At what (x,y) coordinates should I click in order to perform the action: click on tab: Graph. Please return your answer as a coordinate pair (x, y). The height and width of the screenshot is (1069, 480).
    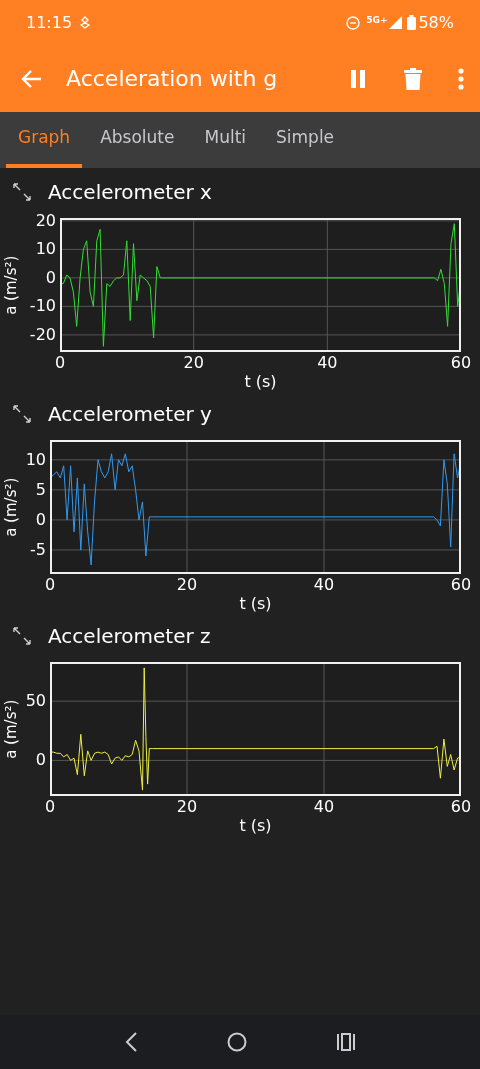
    Looking at the image, I should click on (44, 140).